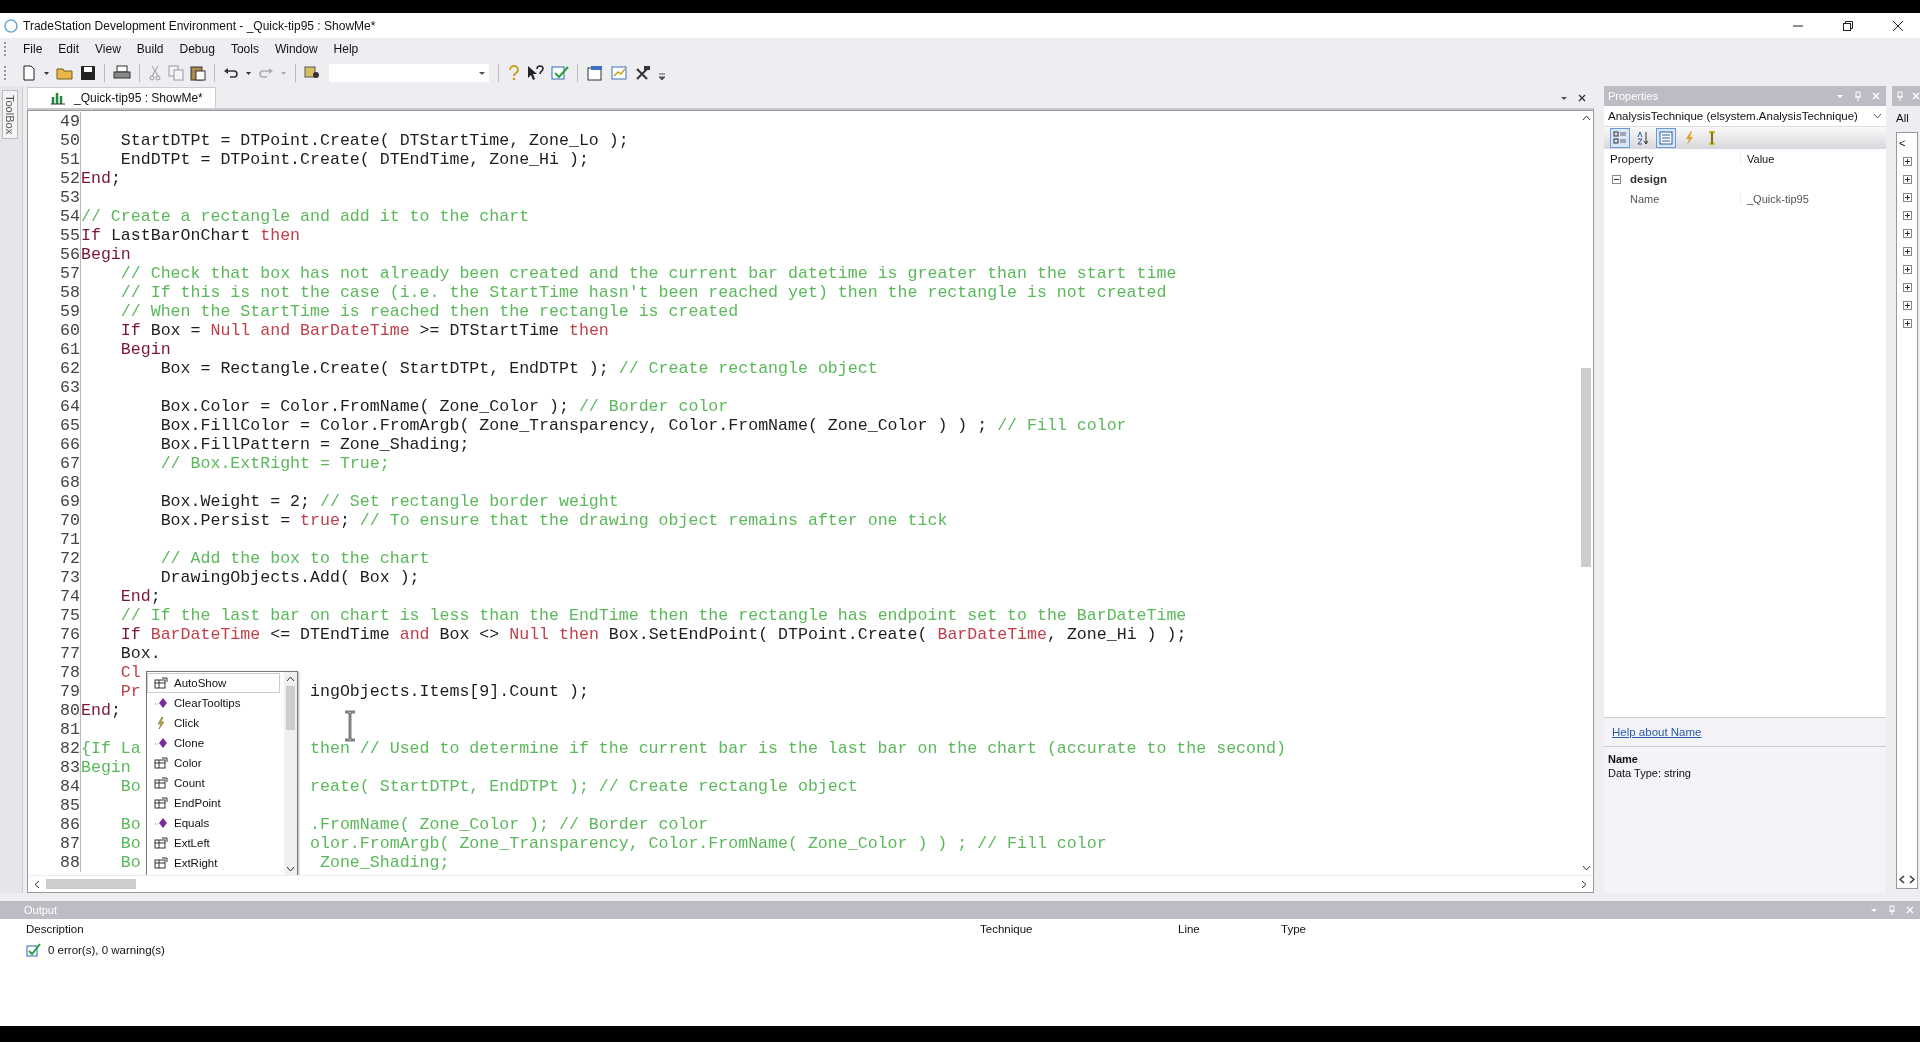 This screenshot has height=1042, width=1920. I want to click on line-number: 83, so click(70, 767).